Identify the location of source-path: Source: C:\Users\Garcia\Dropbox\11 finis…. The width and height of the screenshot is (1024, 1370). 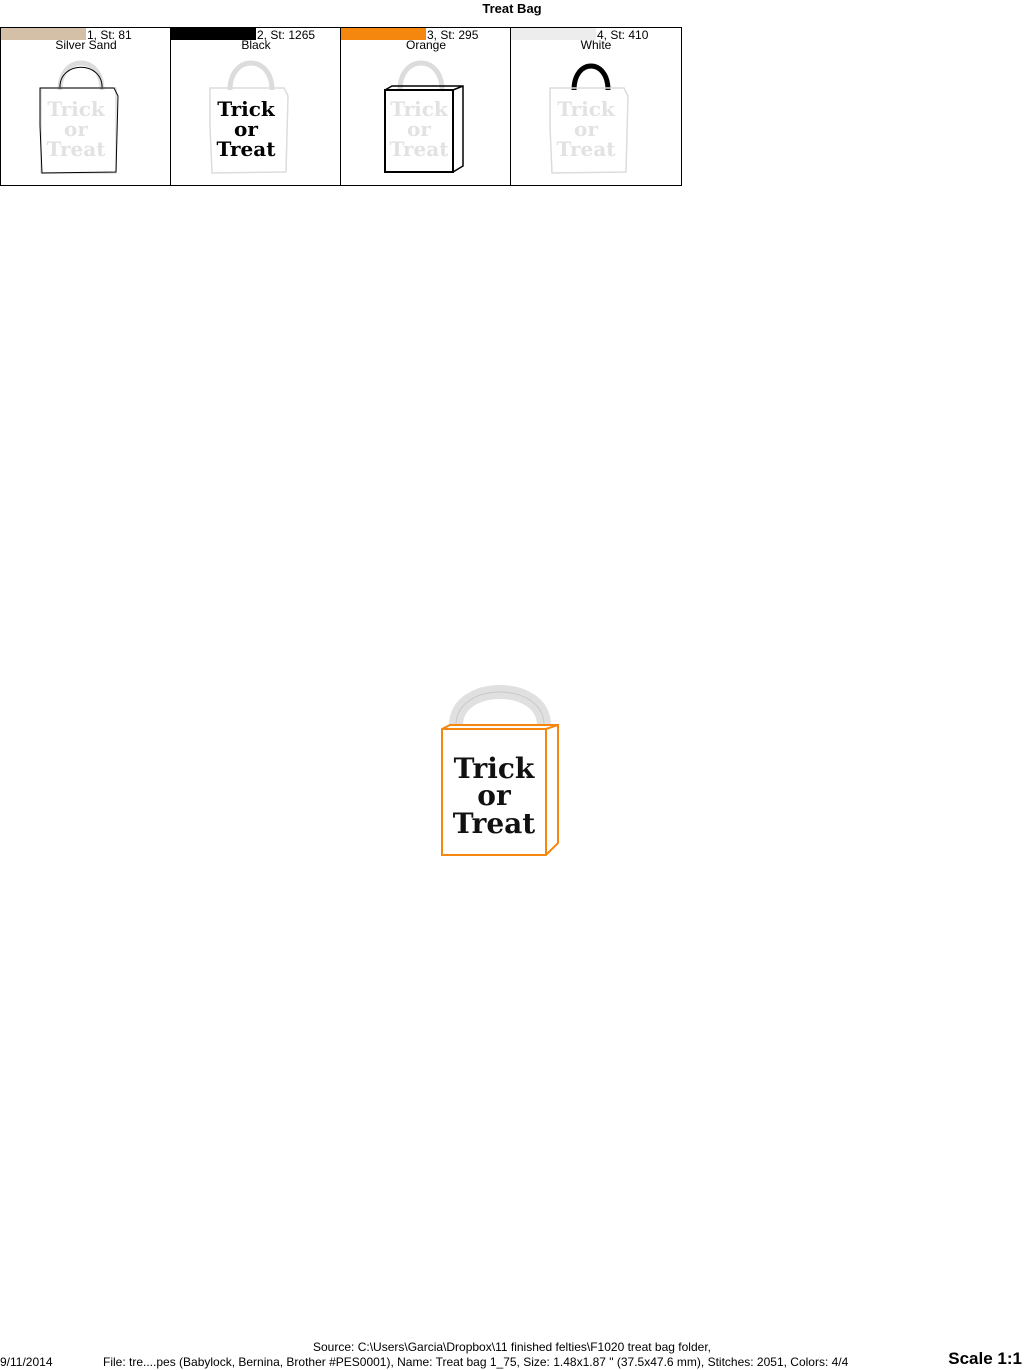
(512, 1347).